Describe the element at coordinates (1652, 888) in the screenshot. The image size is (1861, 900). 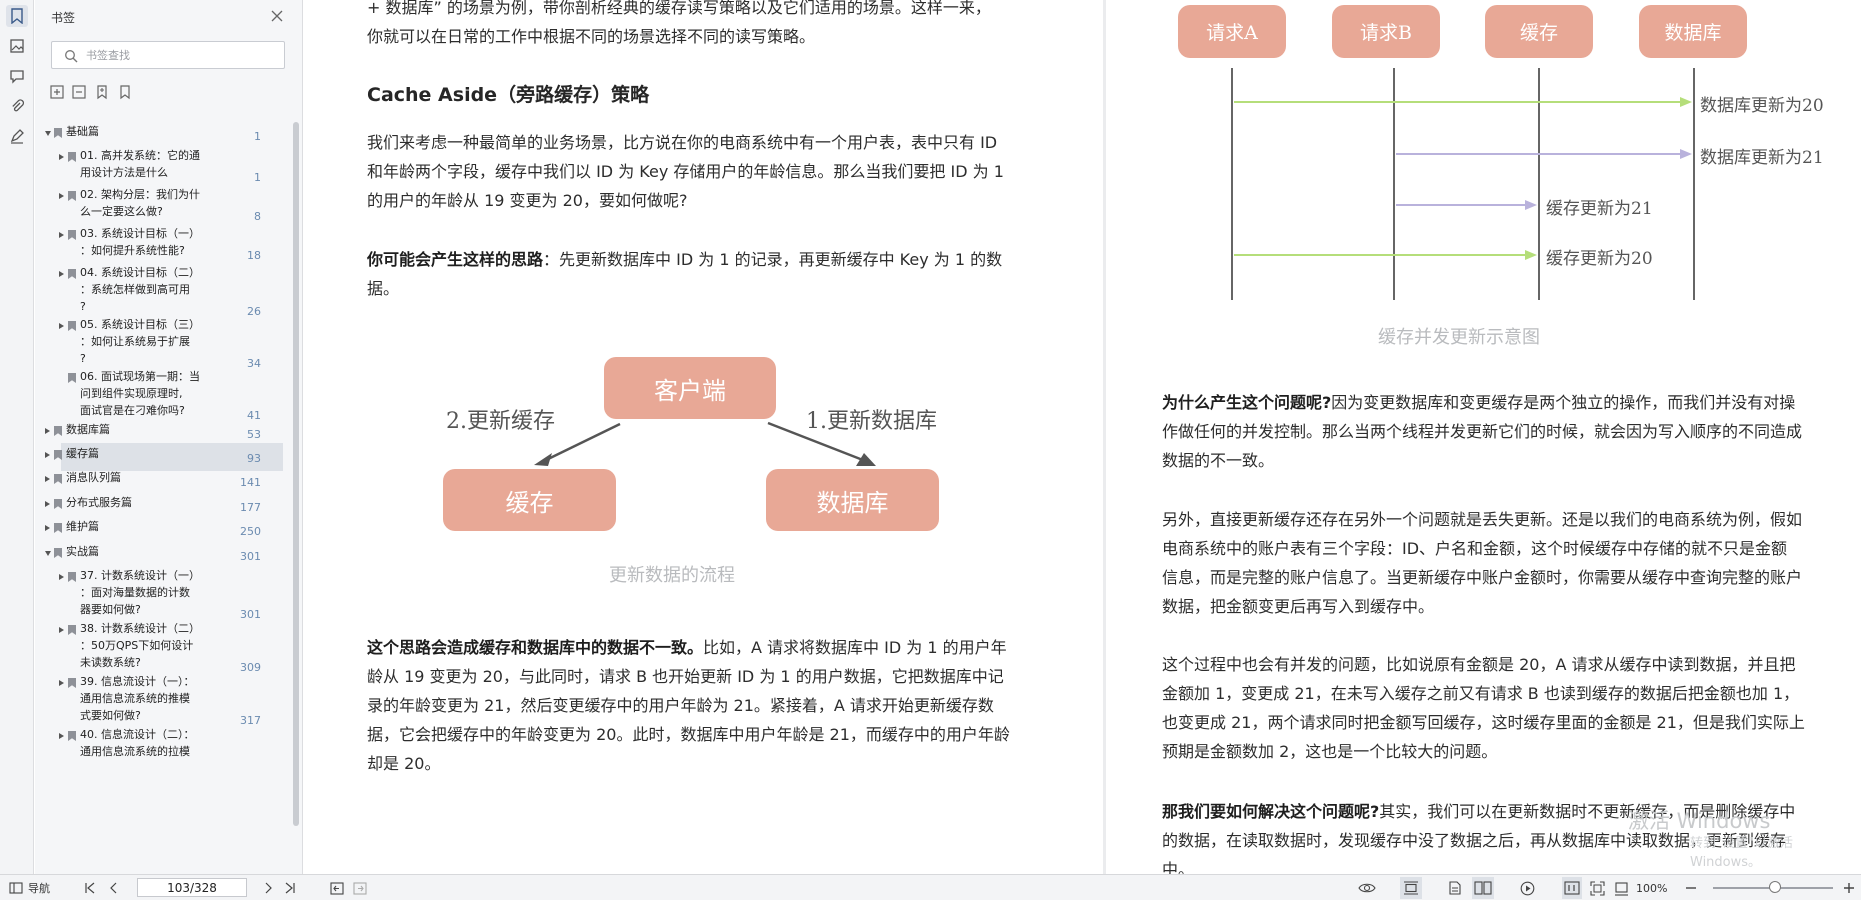
I see `zoom-level: 100%` at that location.